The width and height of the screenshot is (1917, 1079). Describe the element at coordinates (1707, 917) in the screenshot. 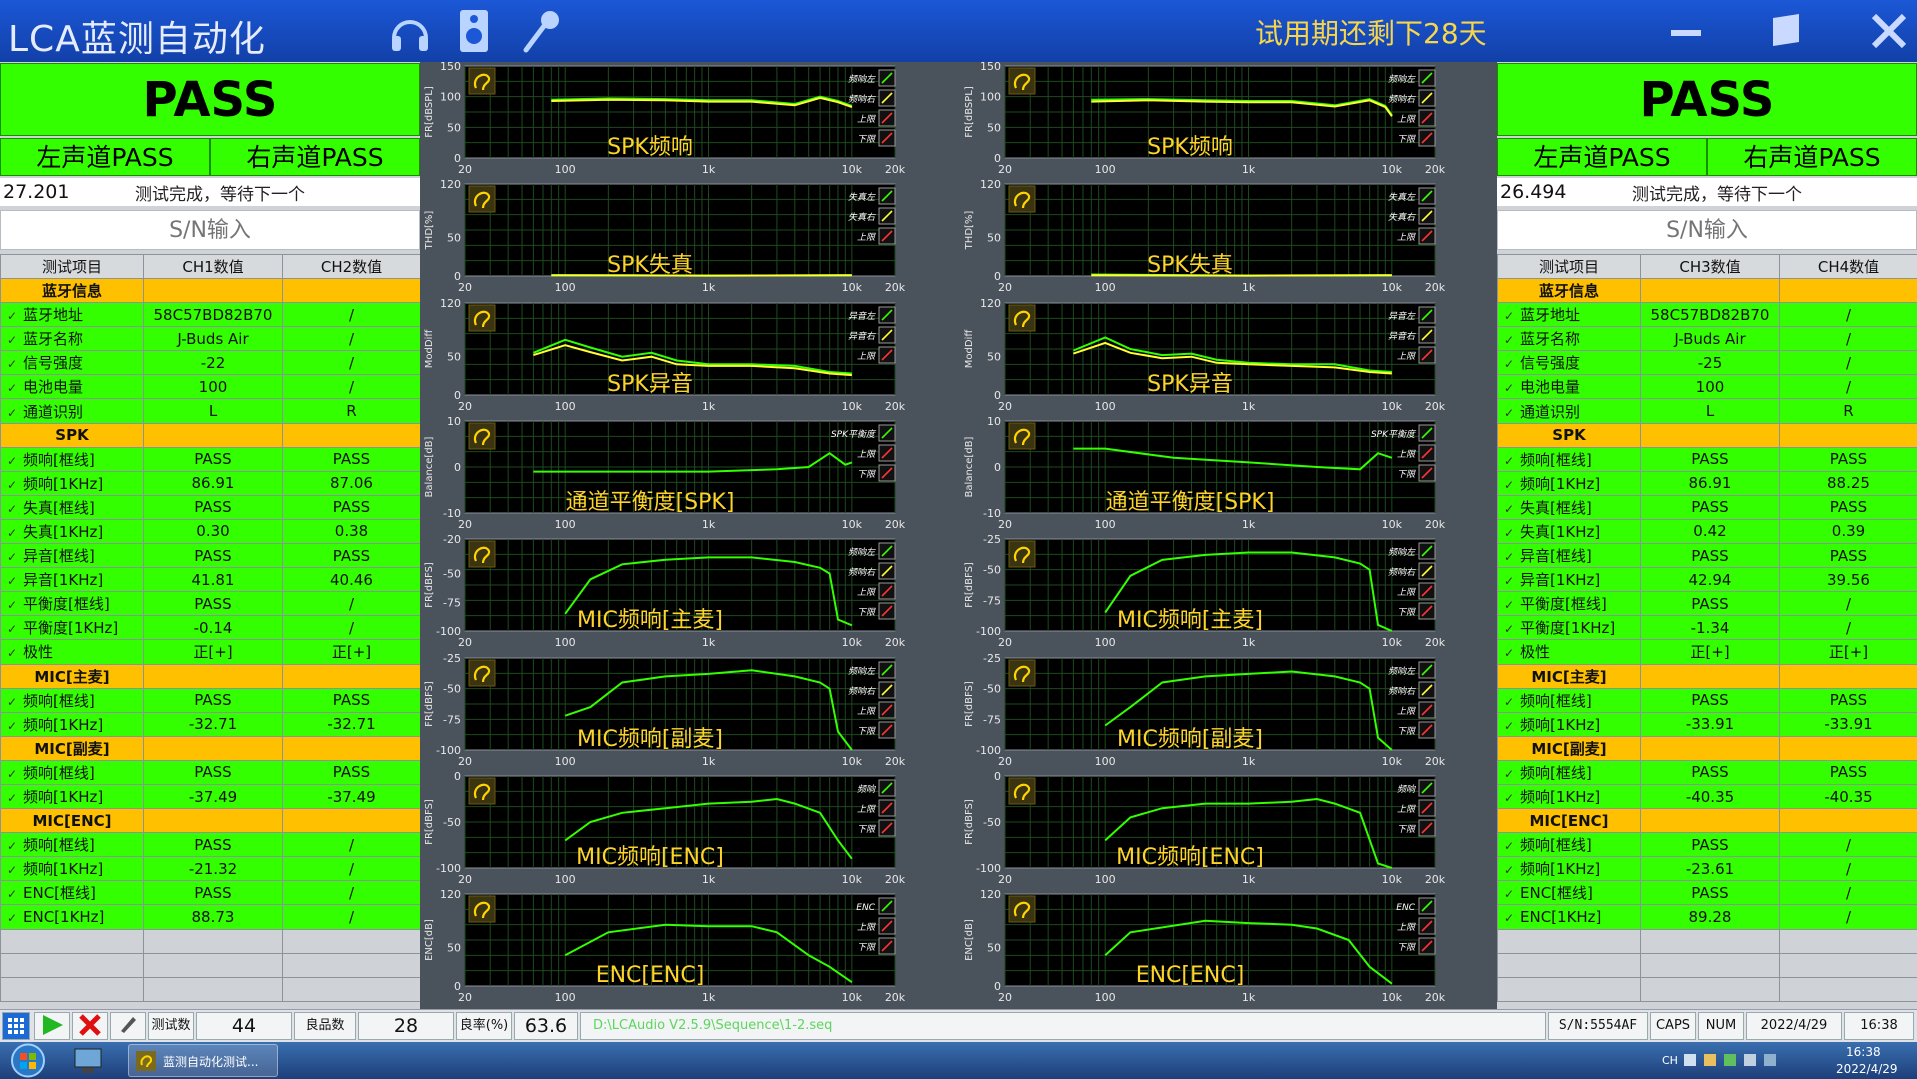

I see `table-row: ✓ ENC[1KHz] 89.28/` at that location.